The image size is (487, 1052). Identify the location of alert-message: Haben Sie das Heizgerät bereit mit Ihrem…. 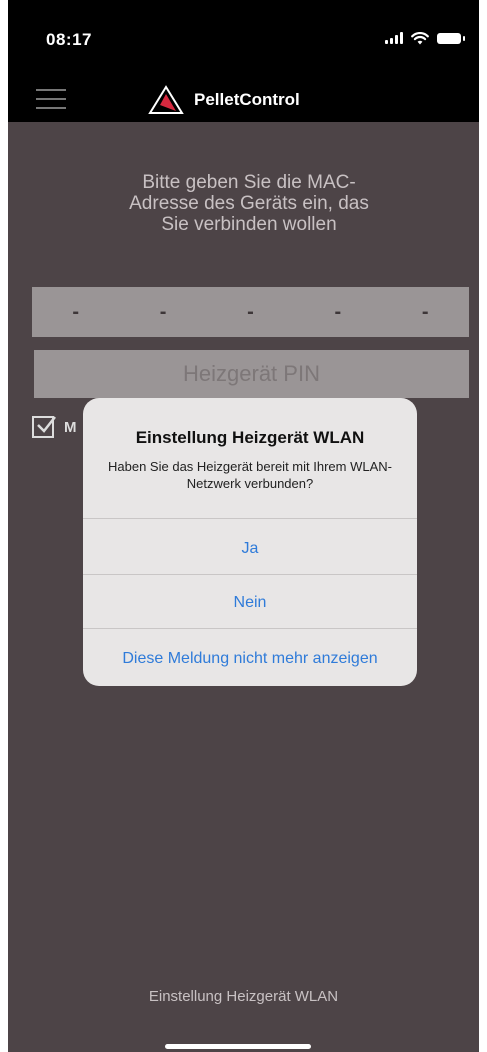
(250, 475).